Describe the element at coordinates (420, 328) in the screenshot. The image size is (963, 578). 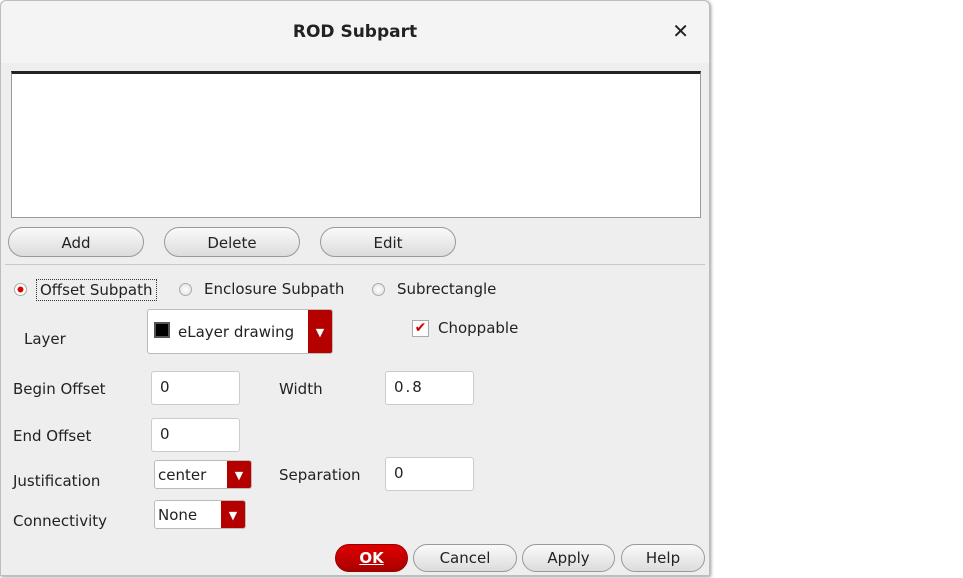
I see `choppable-checkbox: ✔` at that location.